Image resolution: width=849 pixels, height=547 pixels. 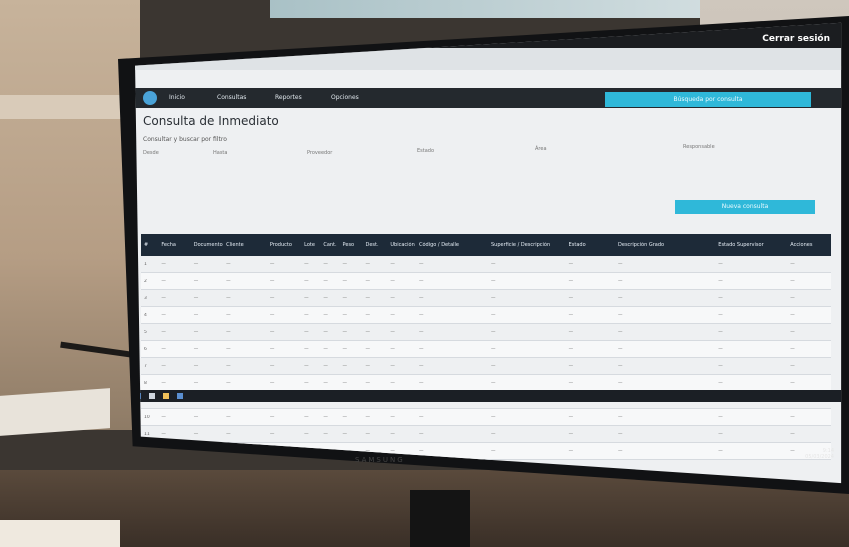 I want to click on table-row: 5 — — — — — — — — — — — — — — —, so click(x=486, y=332).